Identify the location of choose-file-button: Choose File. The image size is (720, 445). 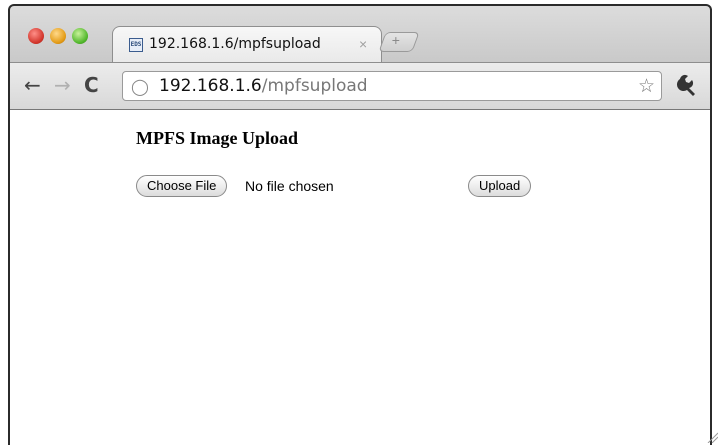
(182, 186).